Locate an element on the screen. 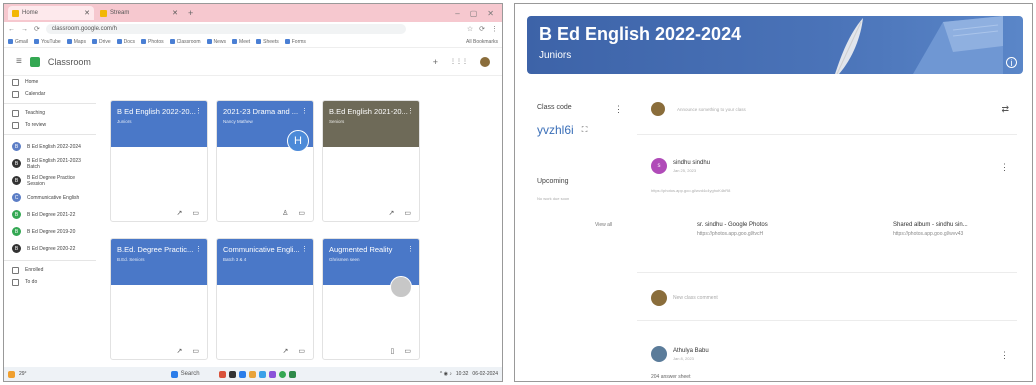  address-bar: classroom.google.com/h is located at coordinates (225, 29).